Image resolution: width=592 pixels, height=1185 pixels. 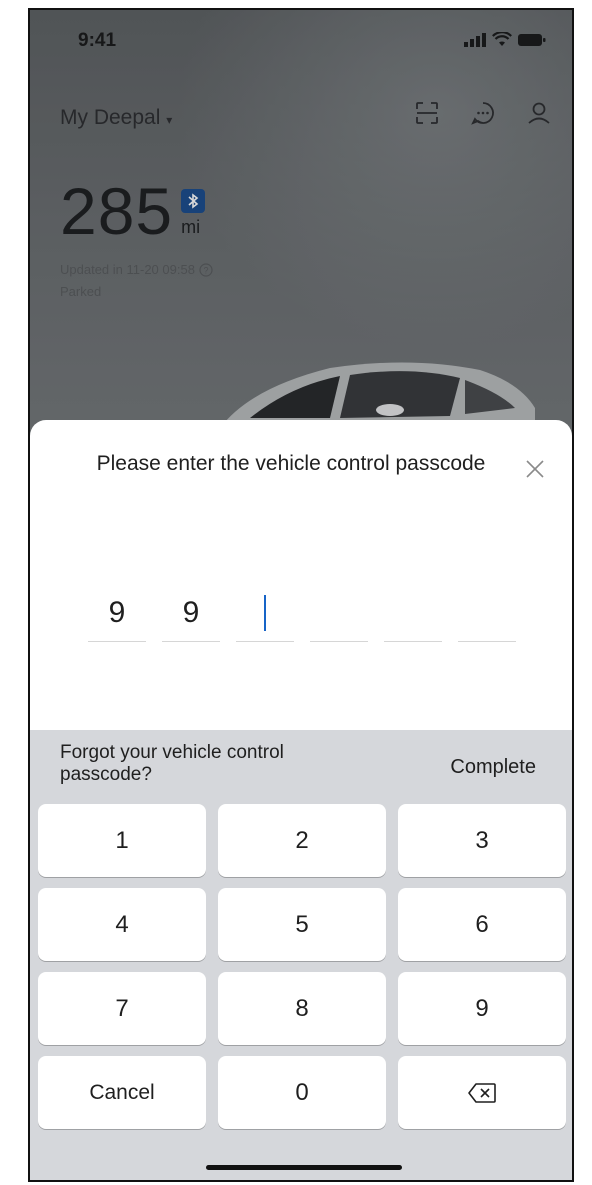 What do you see at coordinates (122, 1008) in the screenshot?
I see `key-7: 7` at bounding box center [122, 1008].